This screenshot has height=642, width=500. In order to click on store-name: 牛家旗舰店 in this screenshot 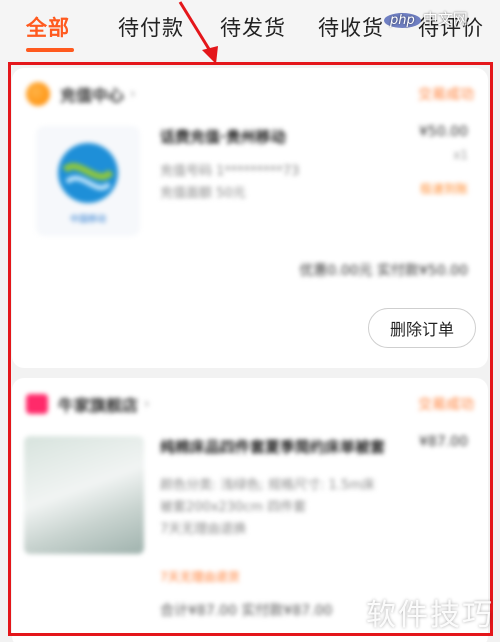, I will do `click(98, 405)`.